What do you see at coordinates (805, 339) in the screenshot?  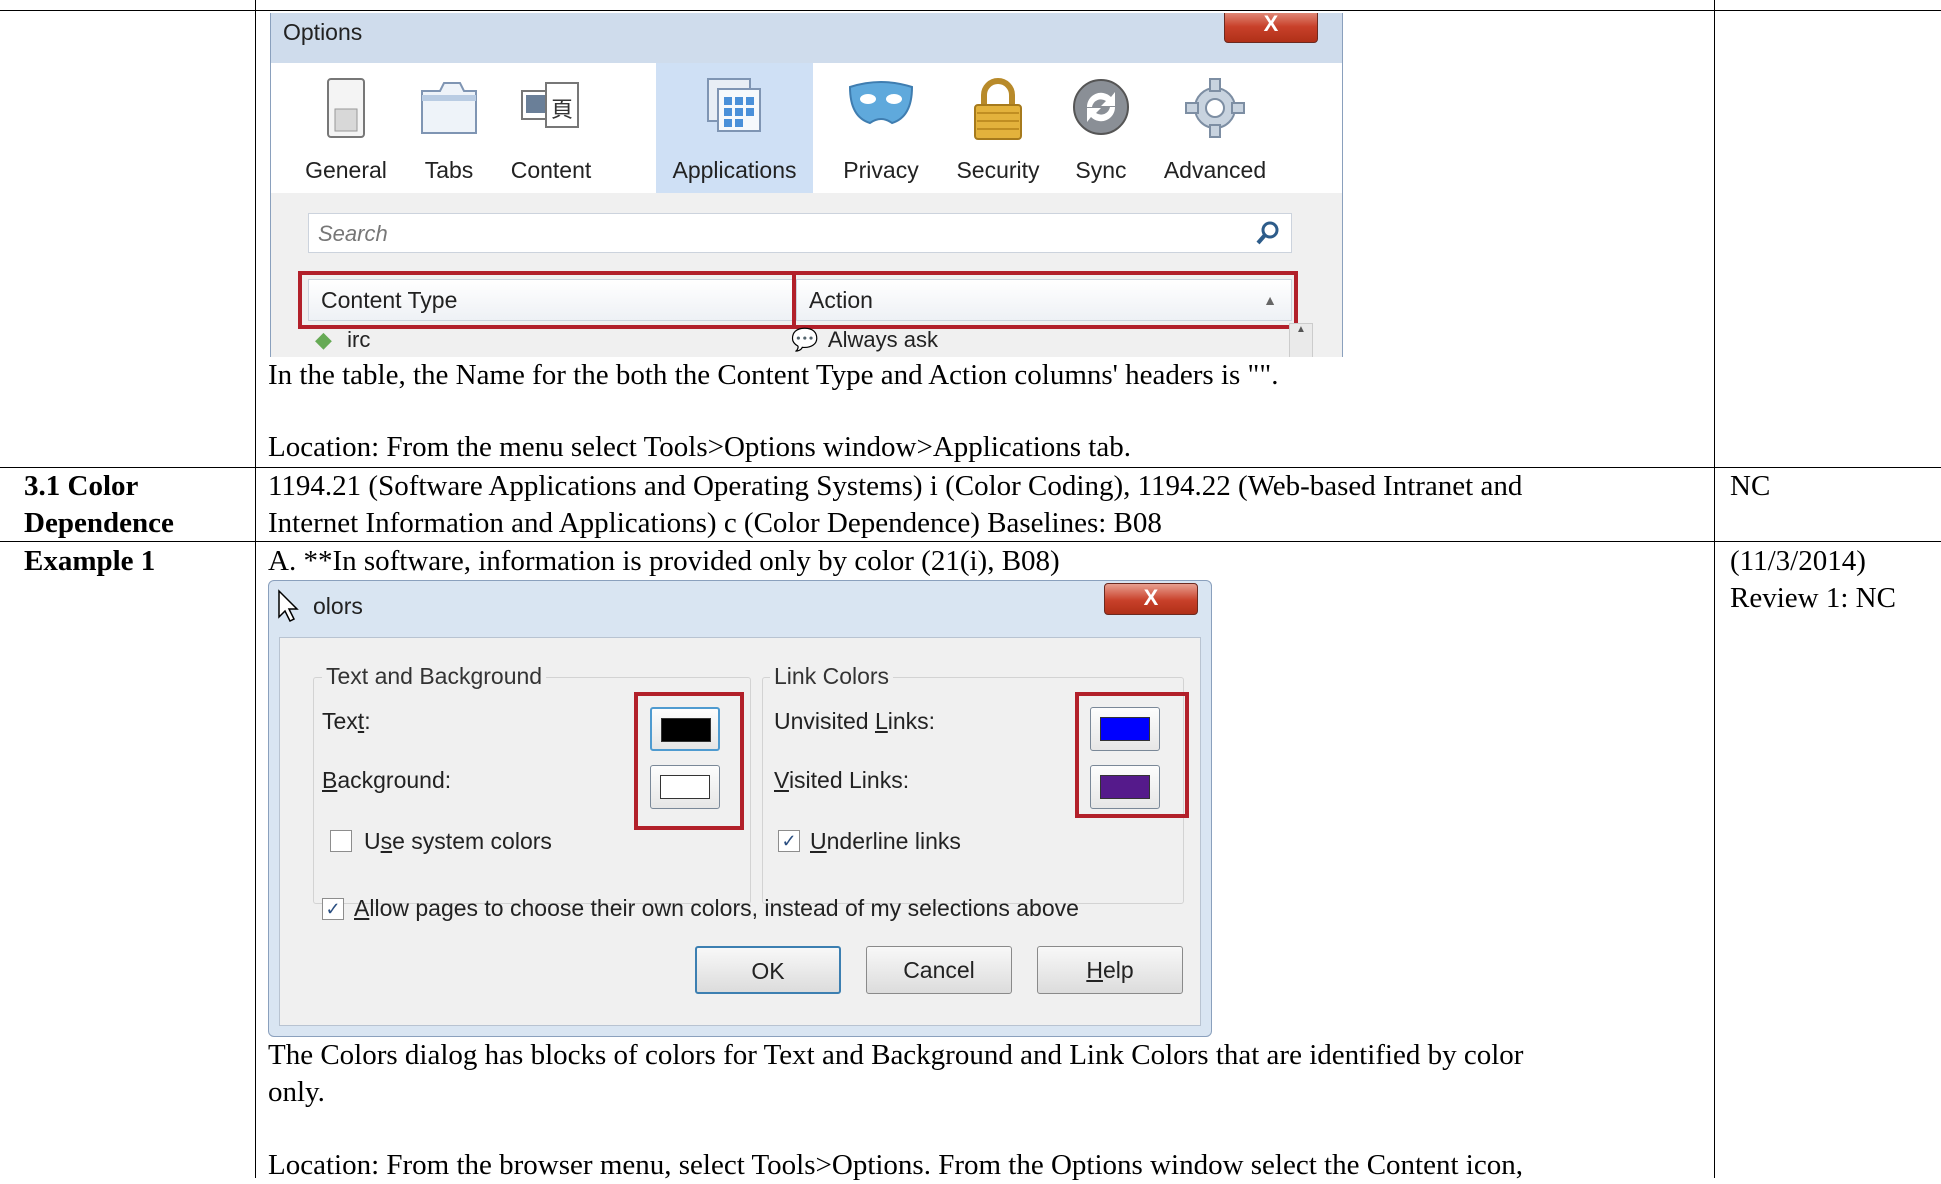 I see `speech-bubble-icon: 💬` at bounding box center [805, 339].